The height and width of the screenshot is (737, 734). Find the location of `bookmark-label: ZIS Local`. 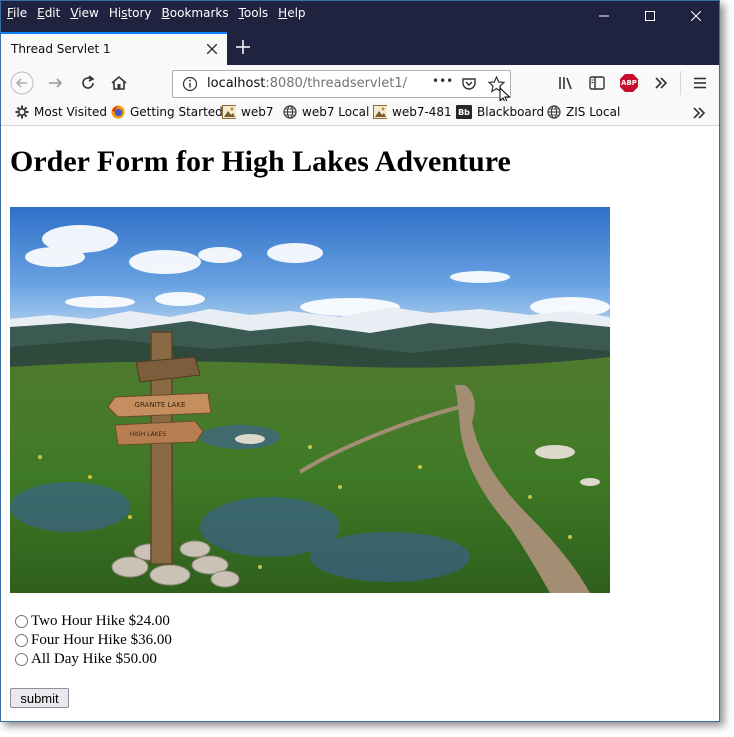

bookmark-label: ZIS Local is located at coordinates (593, 112).